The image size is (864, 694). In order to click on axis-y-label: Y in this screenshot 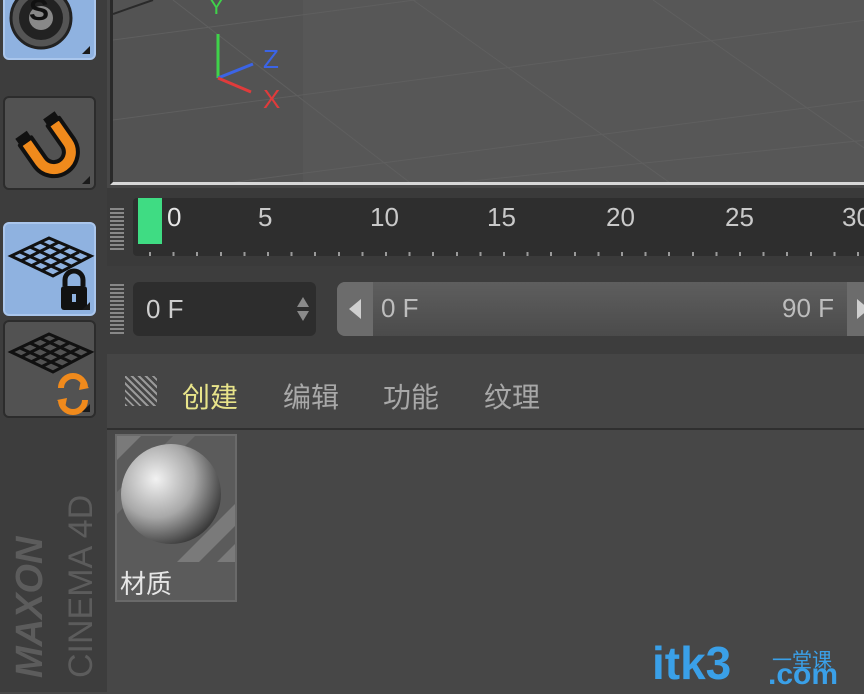, I will do `click(216, 9)`.